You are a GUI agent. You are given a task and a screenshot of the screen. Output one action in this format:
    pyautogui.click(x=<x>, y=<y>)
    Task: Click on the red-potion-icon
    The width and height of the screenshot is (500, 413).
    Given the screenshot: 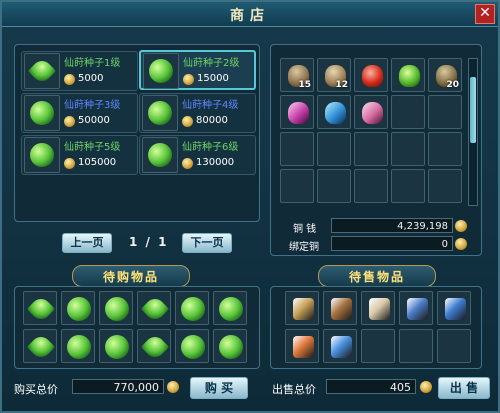 What is the action you would take?
    pyautogui.click(x=372, y=76)
    